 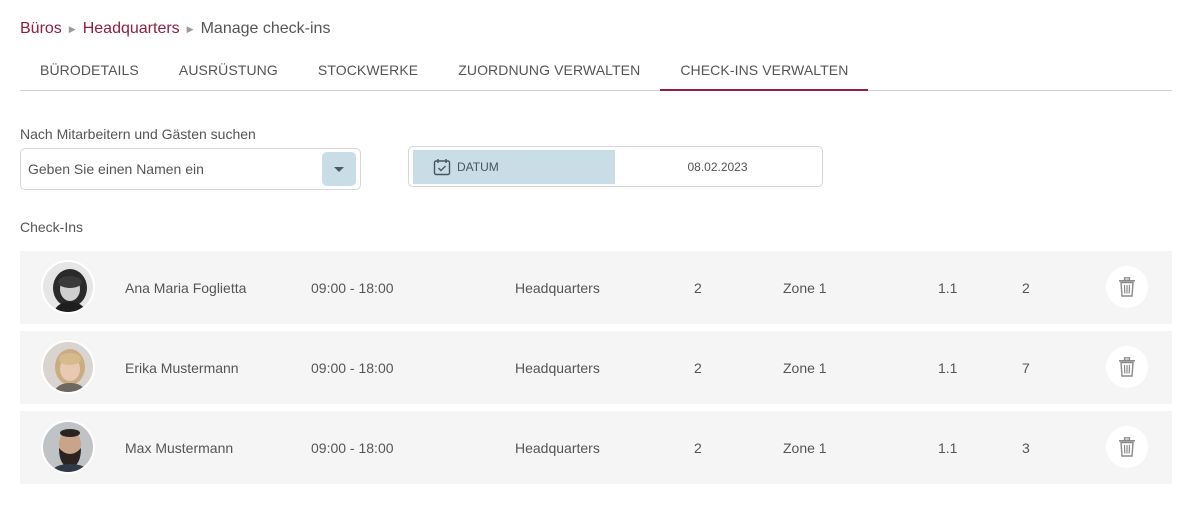 What do you see at coordinates (1026, 447) in the screenshot?
I see `checkin-seat: 3` at bounding box center [1026, 447].